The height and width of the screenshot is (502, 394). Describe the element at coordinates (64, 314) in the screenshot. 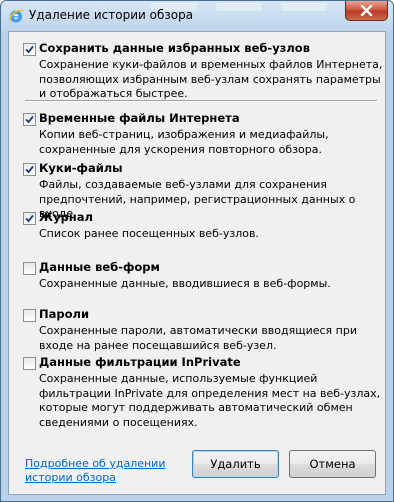

I see `option-label: Пароли` at that location.